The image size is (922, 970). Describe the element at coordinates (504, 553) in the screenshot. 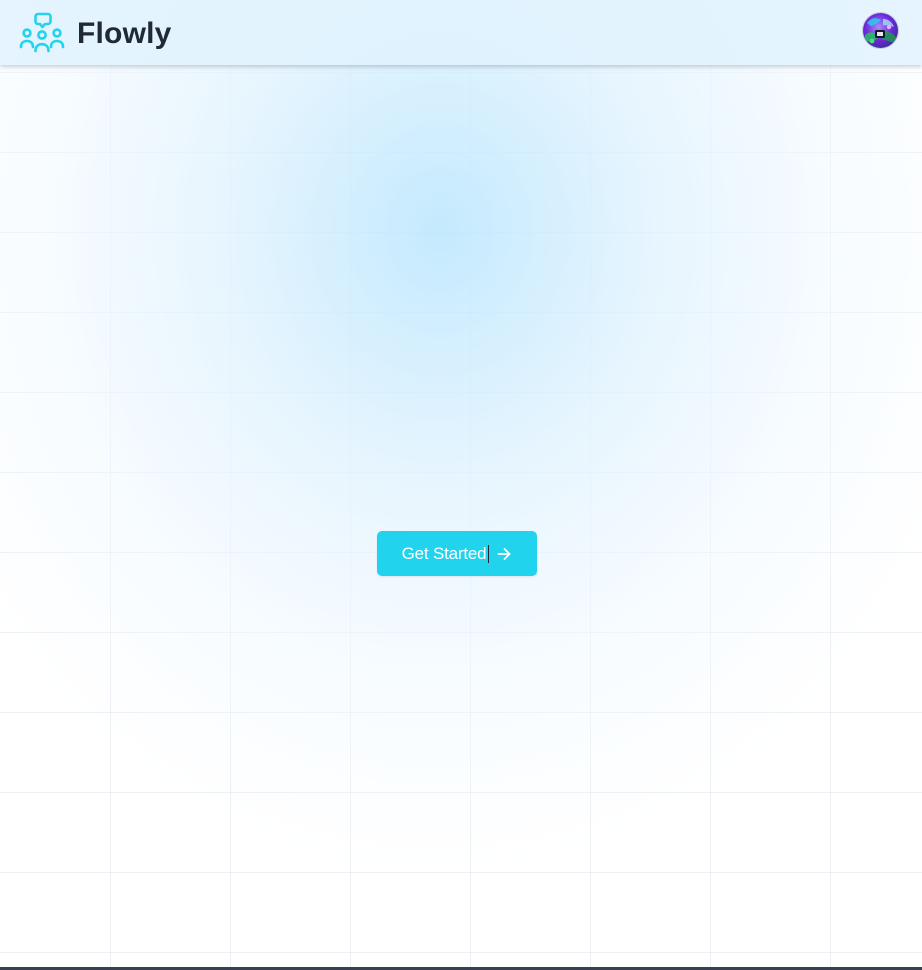

I see `arrow-right-icon` at that location.